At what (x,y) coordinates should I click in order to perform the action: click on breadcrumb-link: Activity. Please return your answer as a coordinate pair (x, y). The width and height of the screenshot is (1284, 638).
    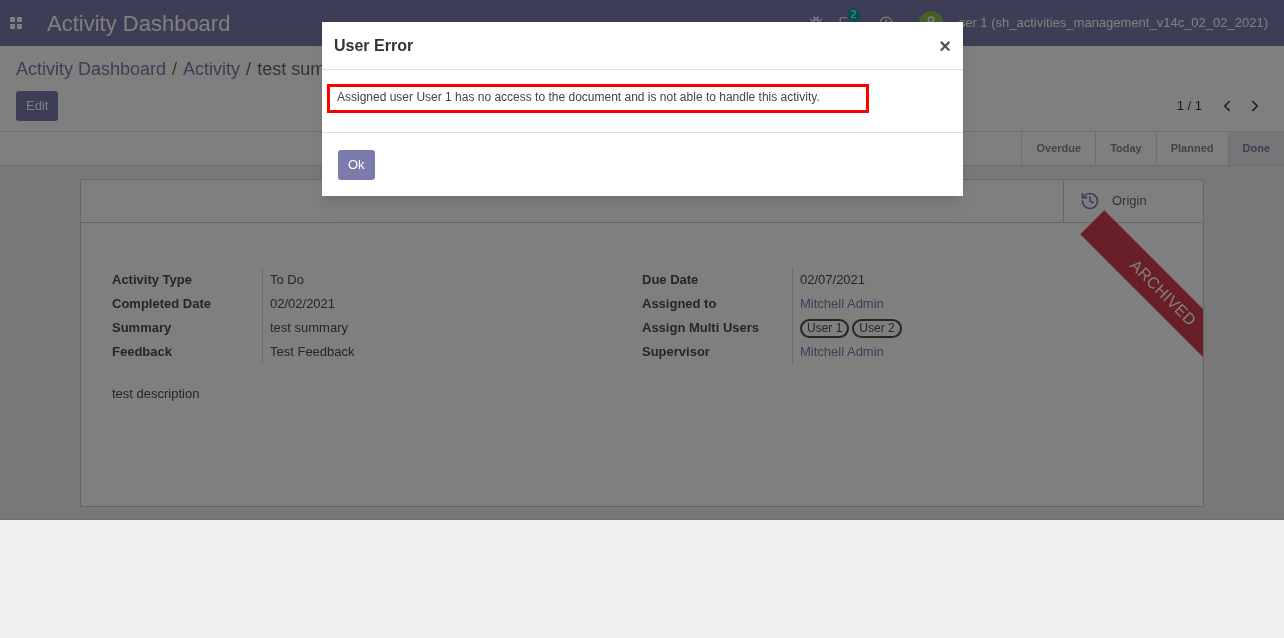
    Looking at the image, I should click on (212, 69).